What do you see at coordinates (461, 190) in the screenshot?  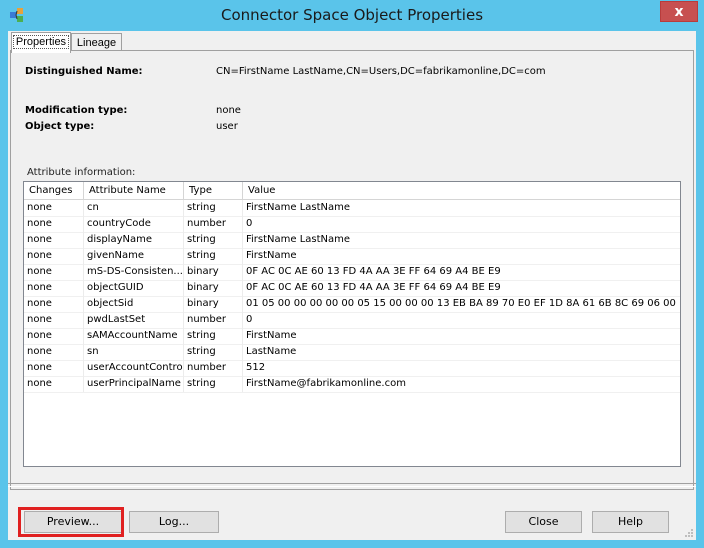 I see `col-value: Value` at bounding box center [461, 190].